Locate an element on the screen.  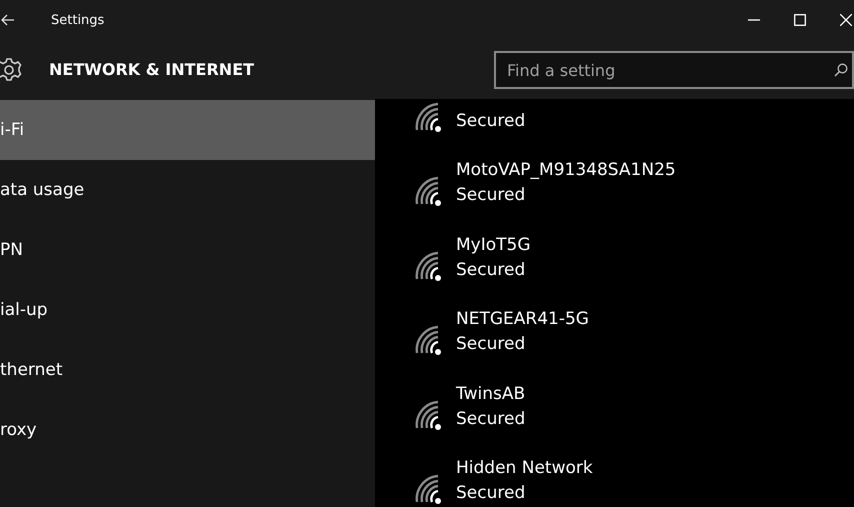
sidebar-item: thernet is located at coordinates (187, 370).